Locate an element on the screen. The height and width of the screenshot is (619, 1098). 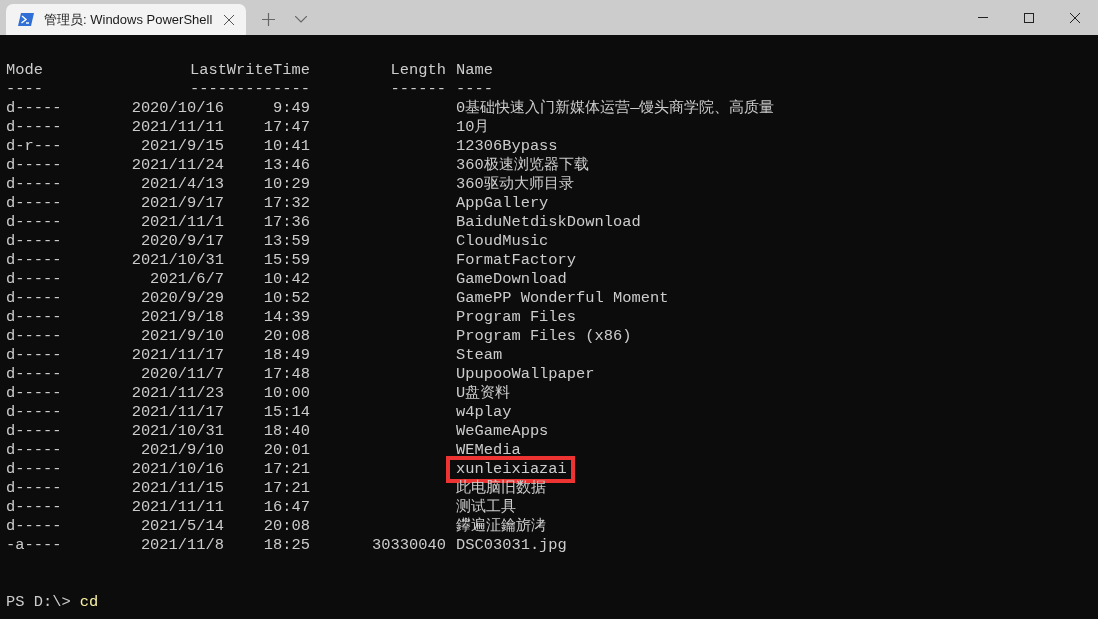
length-text: 30330040 is located at coordinates (409, 545).